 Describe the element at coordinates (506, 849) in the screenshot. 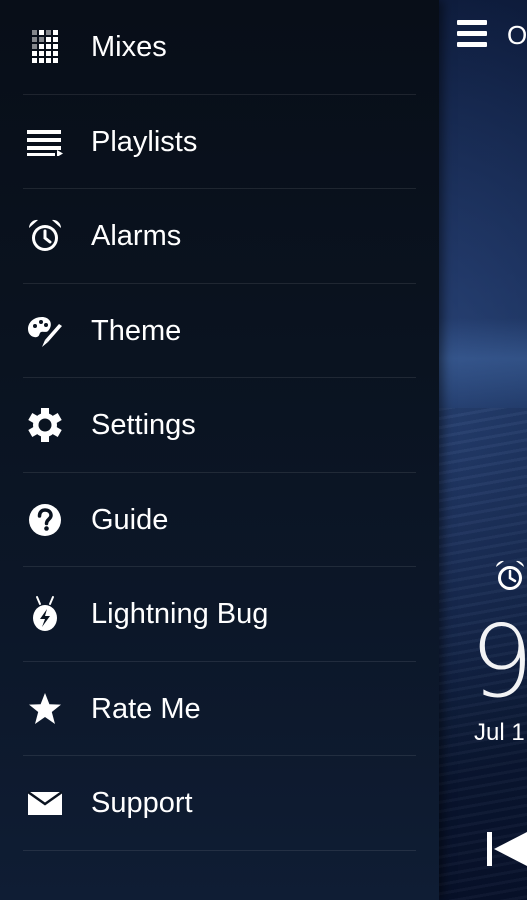

I see `previous-track-icon` at that location.